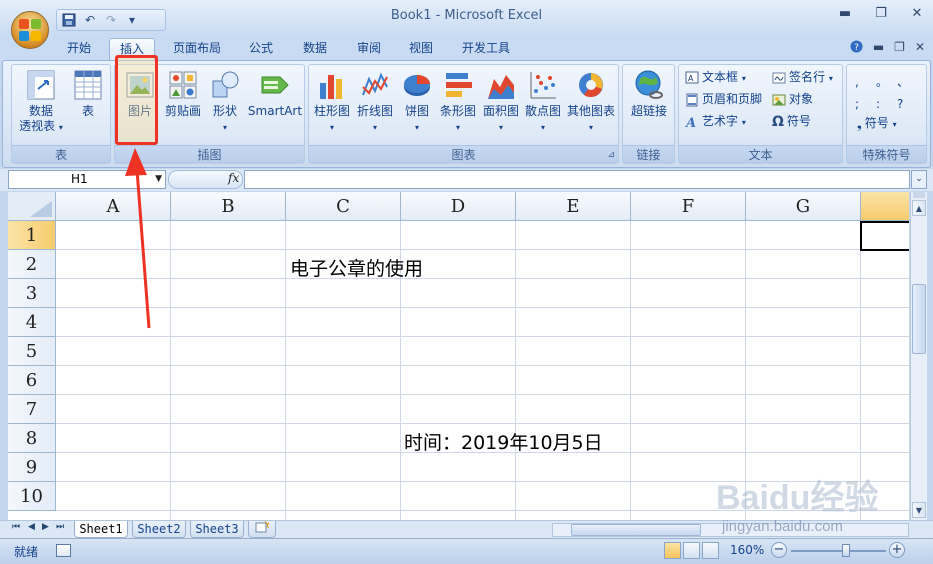  I want to click on object-button: 对象, so click(792, 99).